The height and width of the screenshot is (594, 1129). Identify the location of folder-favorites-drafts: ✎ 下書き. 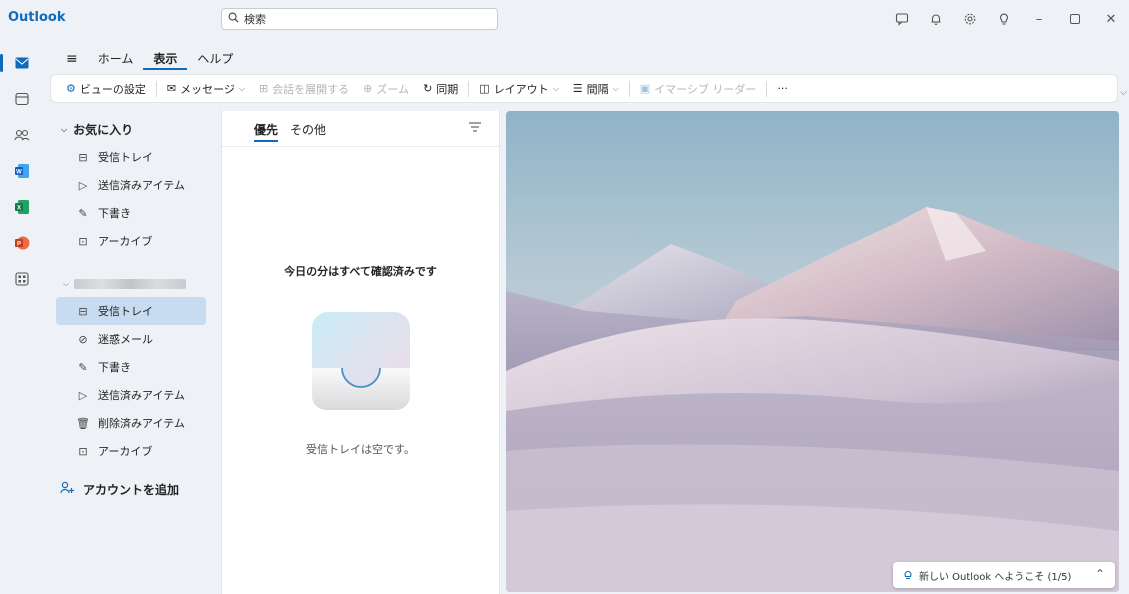
(131, 213).